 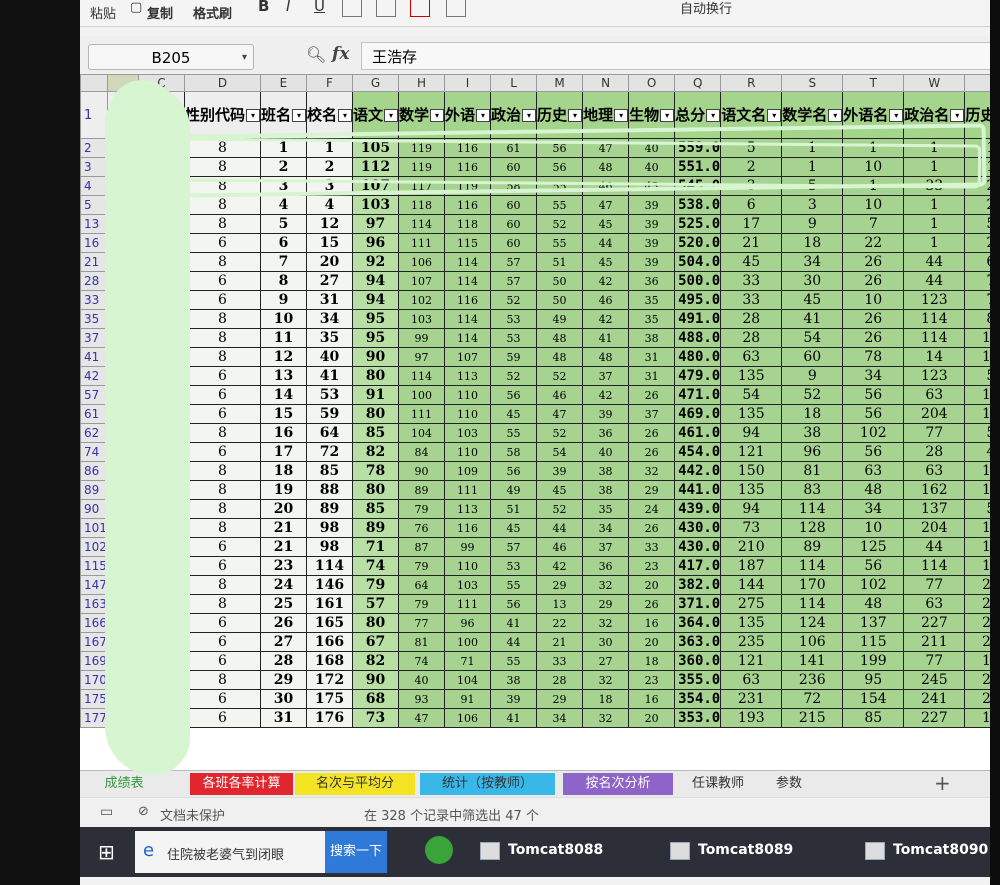 What do you see at coordinates (751, 433) in the screenshot?
I see `cell-r: 94` at bounding box center [751, 433].